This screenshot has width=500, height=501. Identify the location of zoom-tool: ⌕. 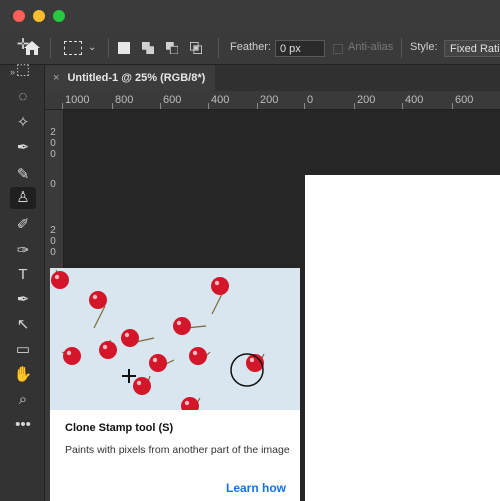
(23, 400).